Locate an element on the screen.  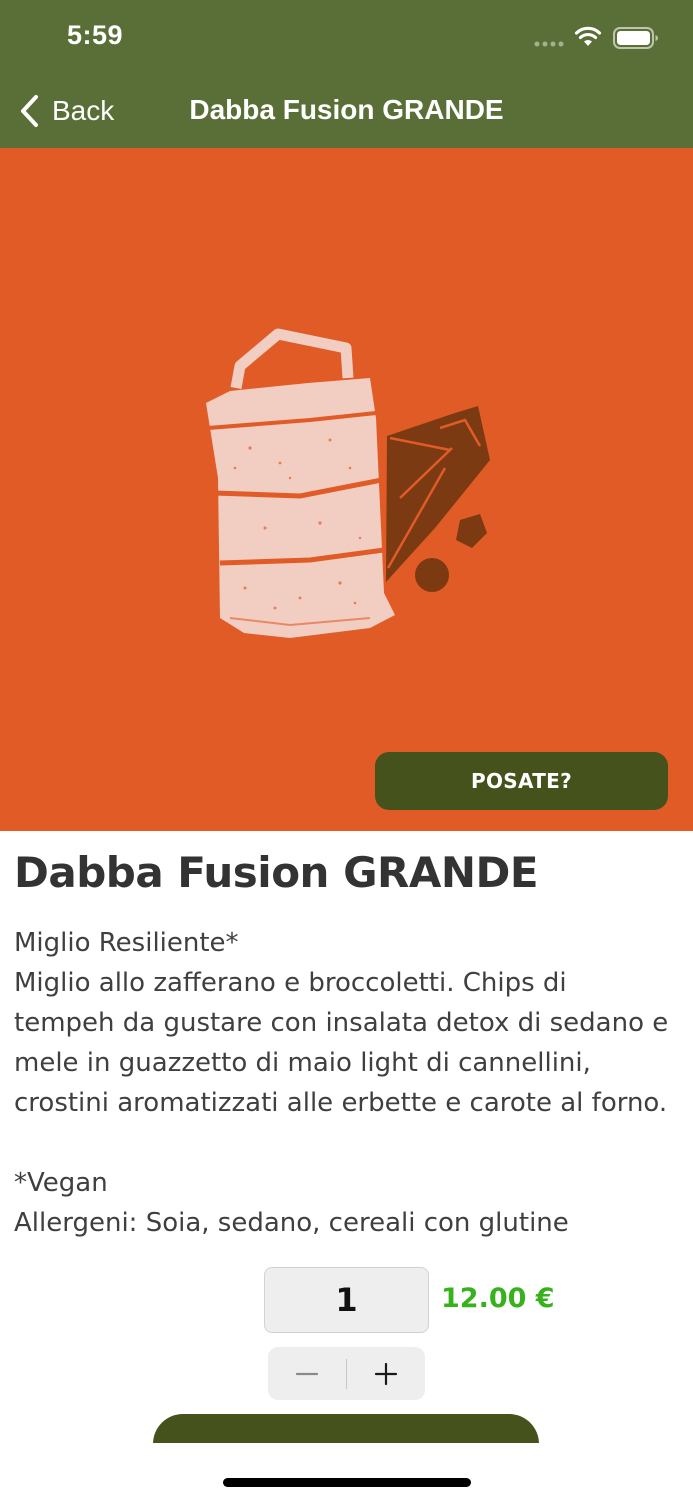
minus-icon is located at coordinates (307, 1373).